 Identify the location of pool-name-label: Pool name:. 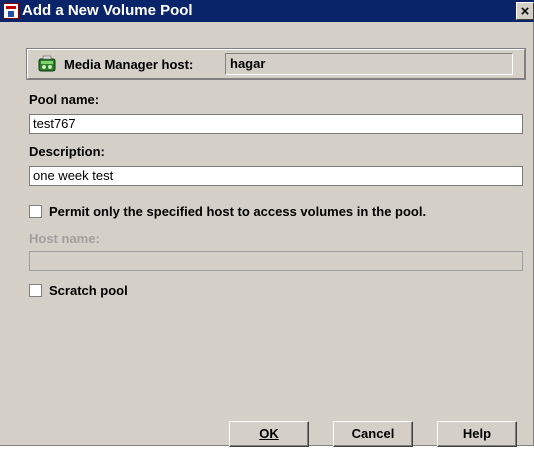
(64, 99).